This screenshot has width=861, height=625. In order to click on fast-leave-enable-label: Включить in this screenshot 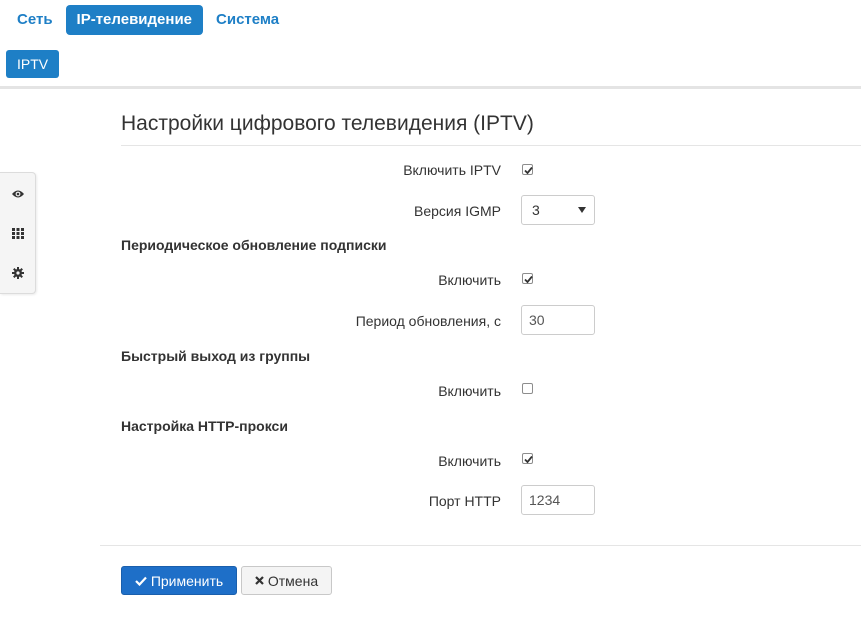, I will do `click(469, 391)`.